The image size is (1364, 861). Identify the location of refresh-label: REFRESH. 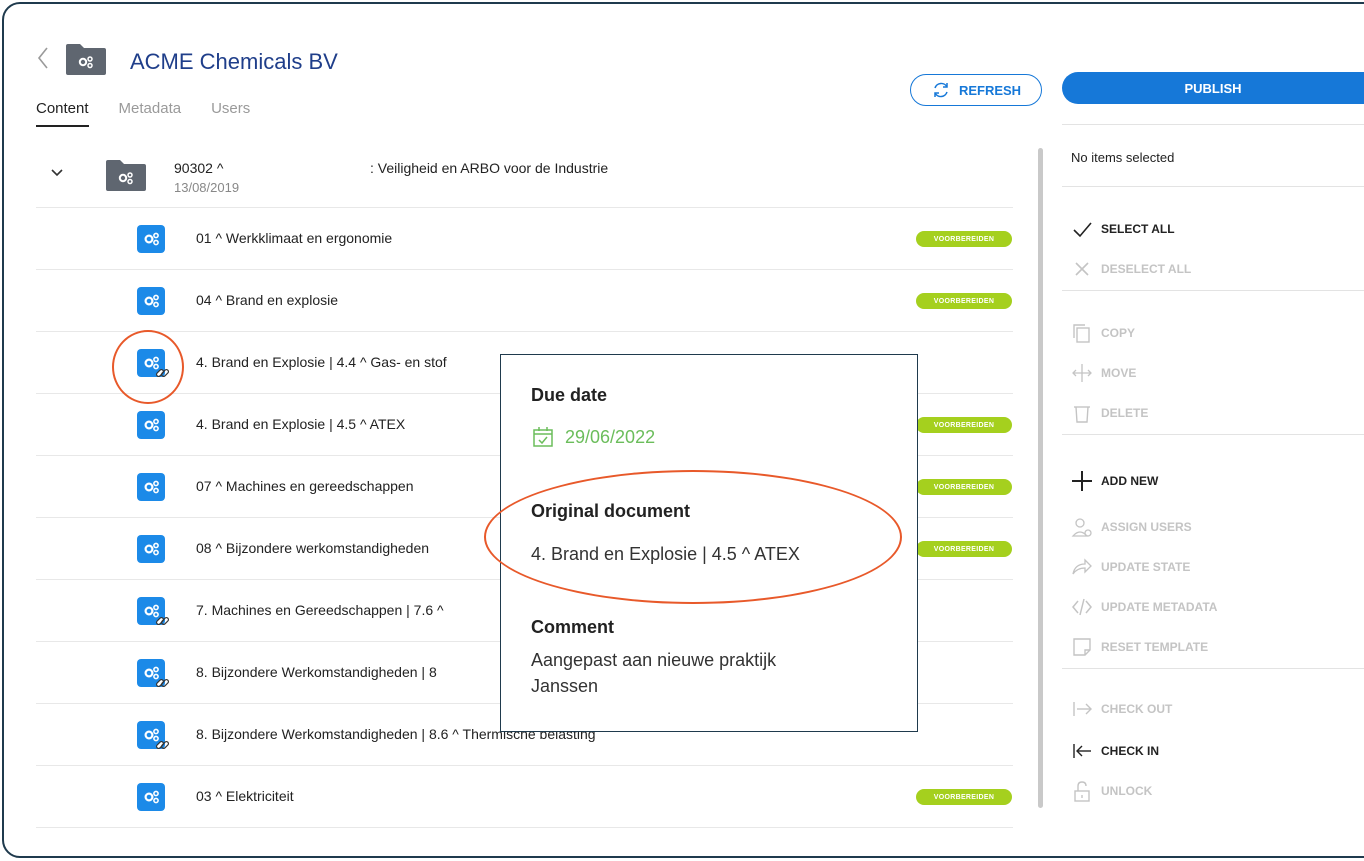
(990, 90).